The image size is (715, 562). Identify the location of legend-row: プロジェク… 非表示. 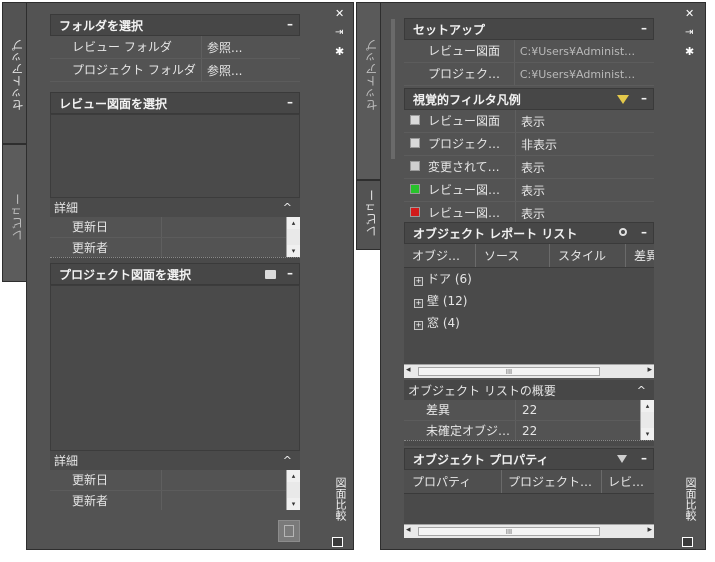
(529, 144).